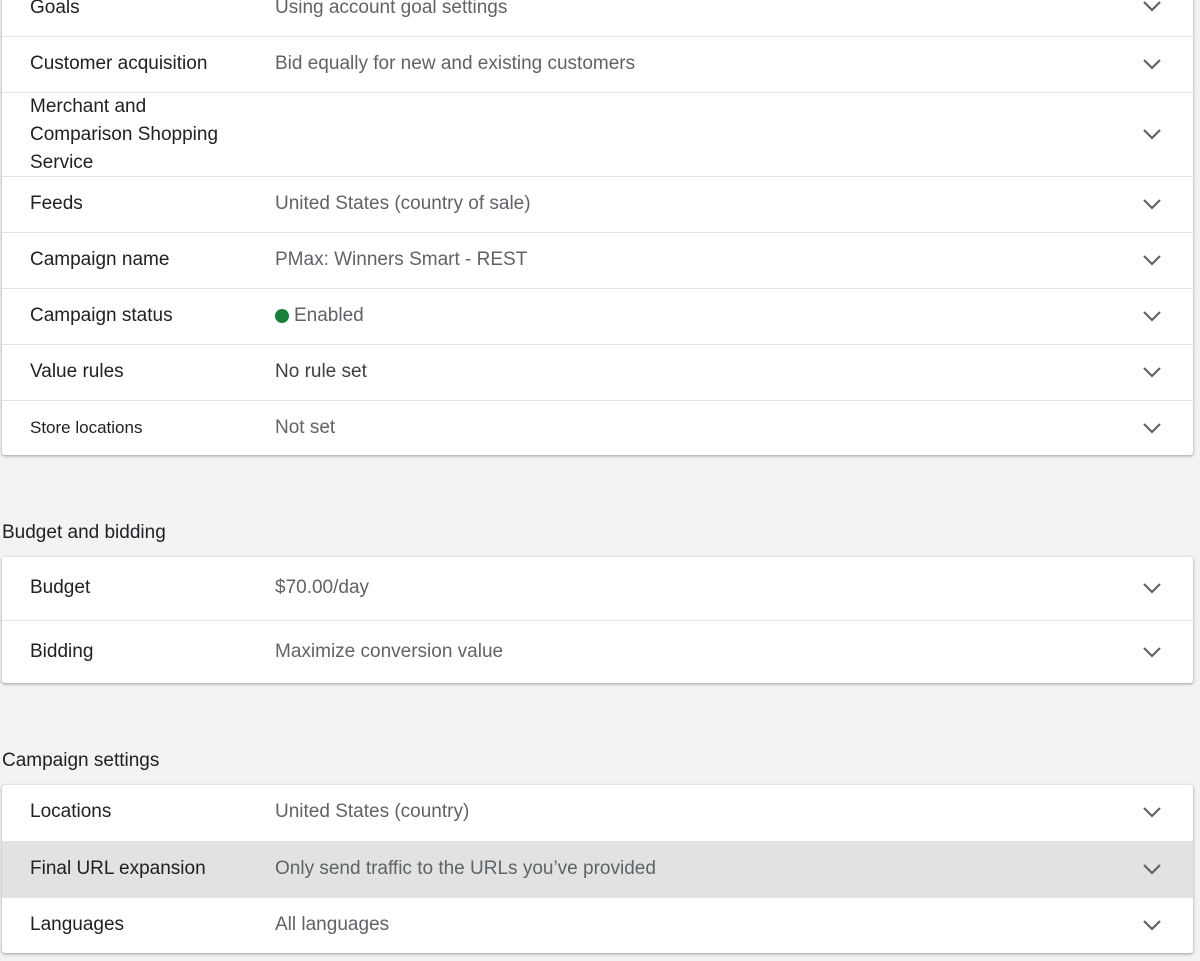  I want to click on row-label: Languages, so click(77, 924).